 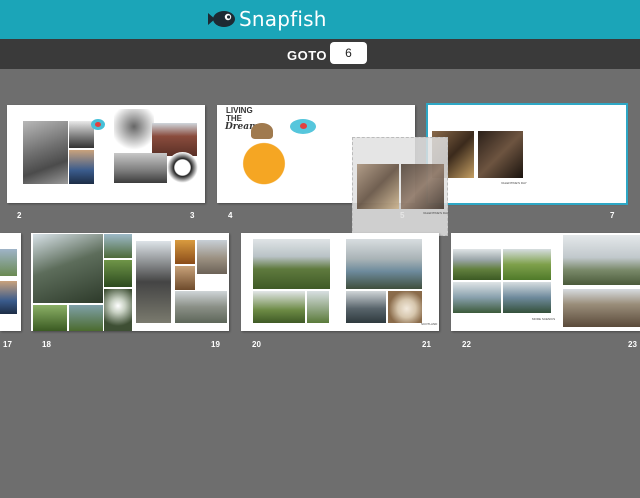 What do you see at coordinates (230, 215) in the screenshot?
I see `page-number-4: 4` at bounding box center [230, 215].